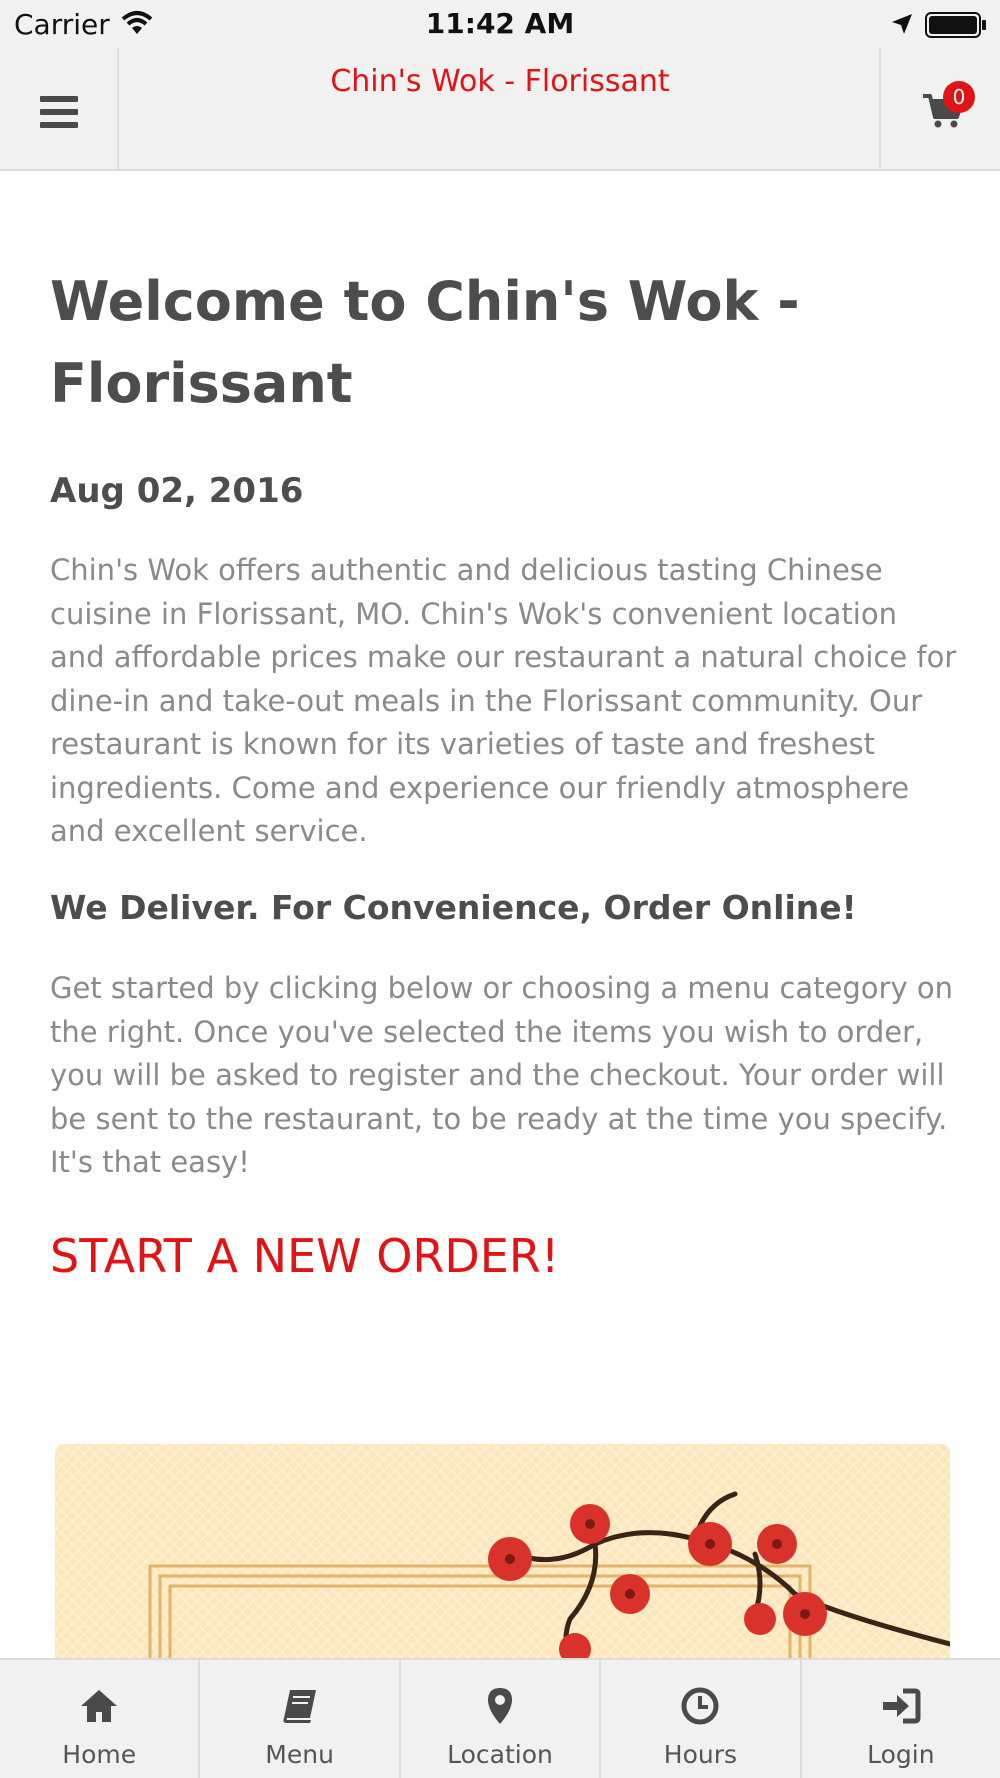 The width and height of the screenshot is (1000, 1778). Describe the element at coordinates (901, 1754) in the screenshot. I see `tab-label: Login` at that location.